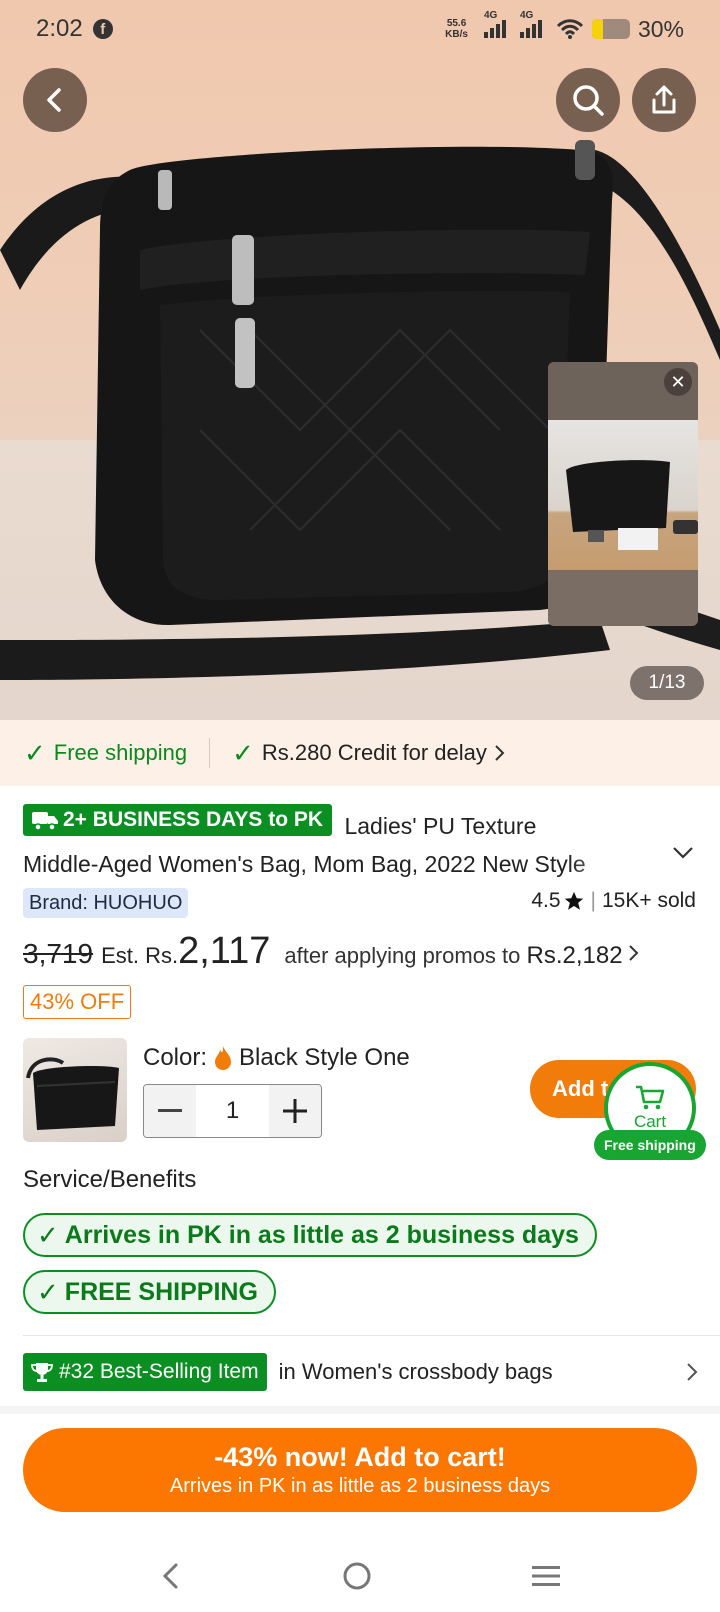 This screenshot has width=720, height=1612. I want to click on chevron-down-icon, so click(683, 853).